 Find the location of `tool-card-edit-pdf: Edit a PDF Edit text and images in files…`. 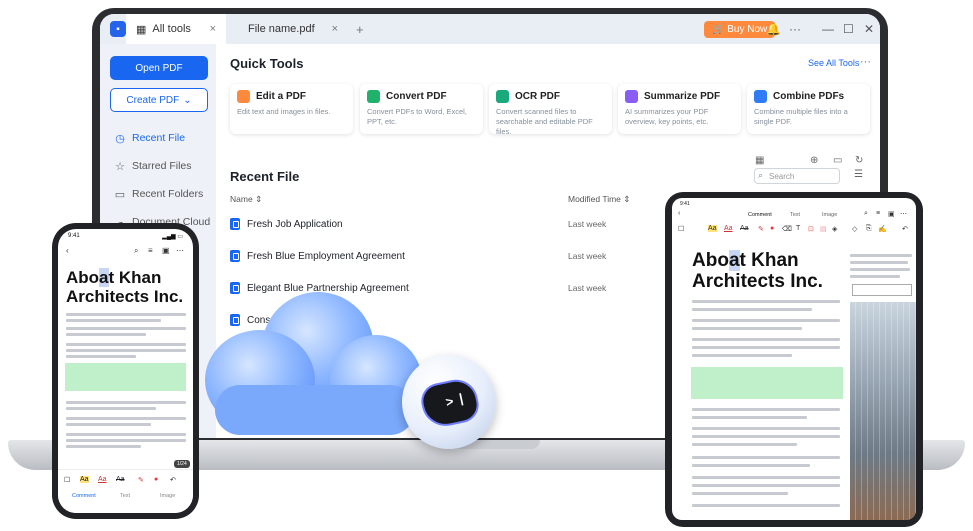

tool-card-edit-pdf: Edit a PDF Edit text and images in files… is located at coordinates (291, 109).